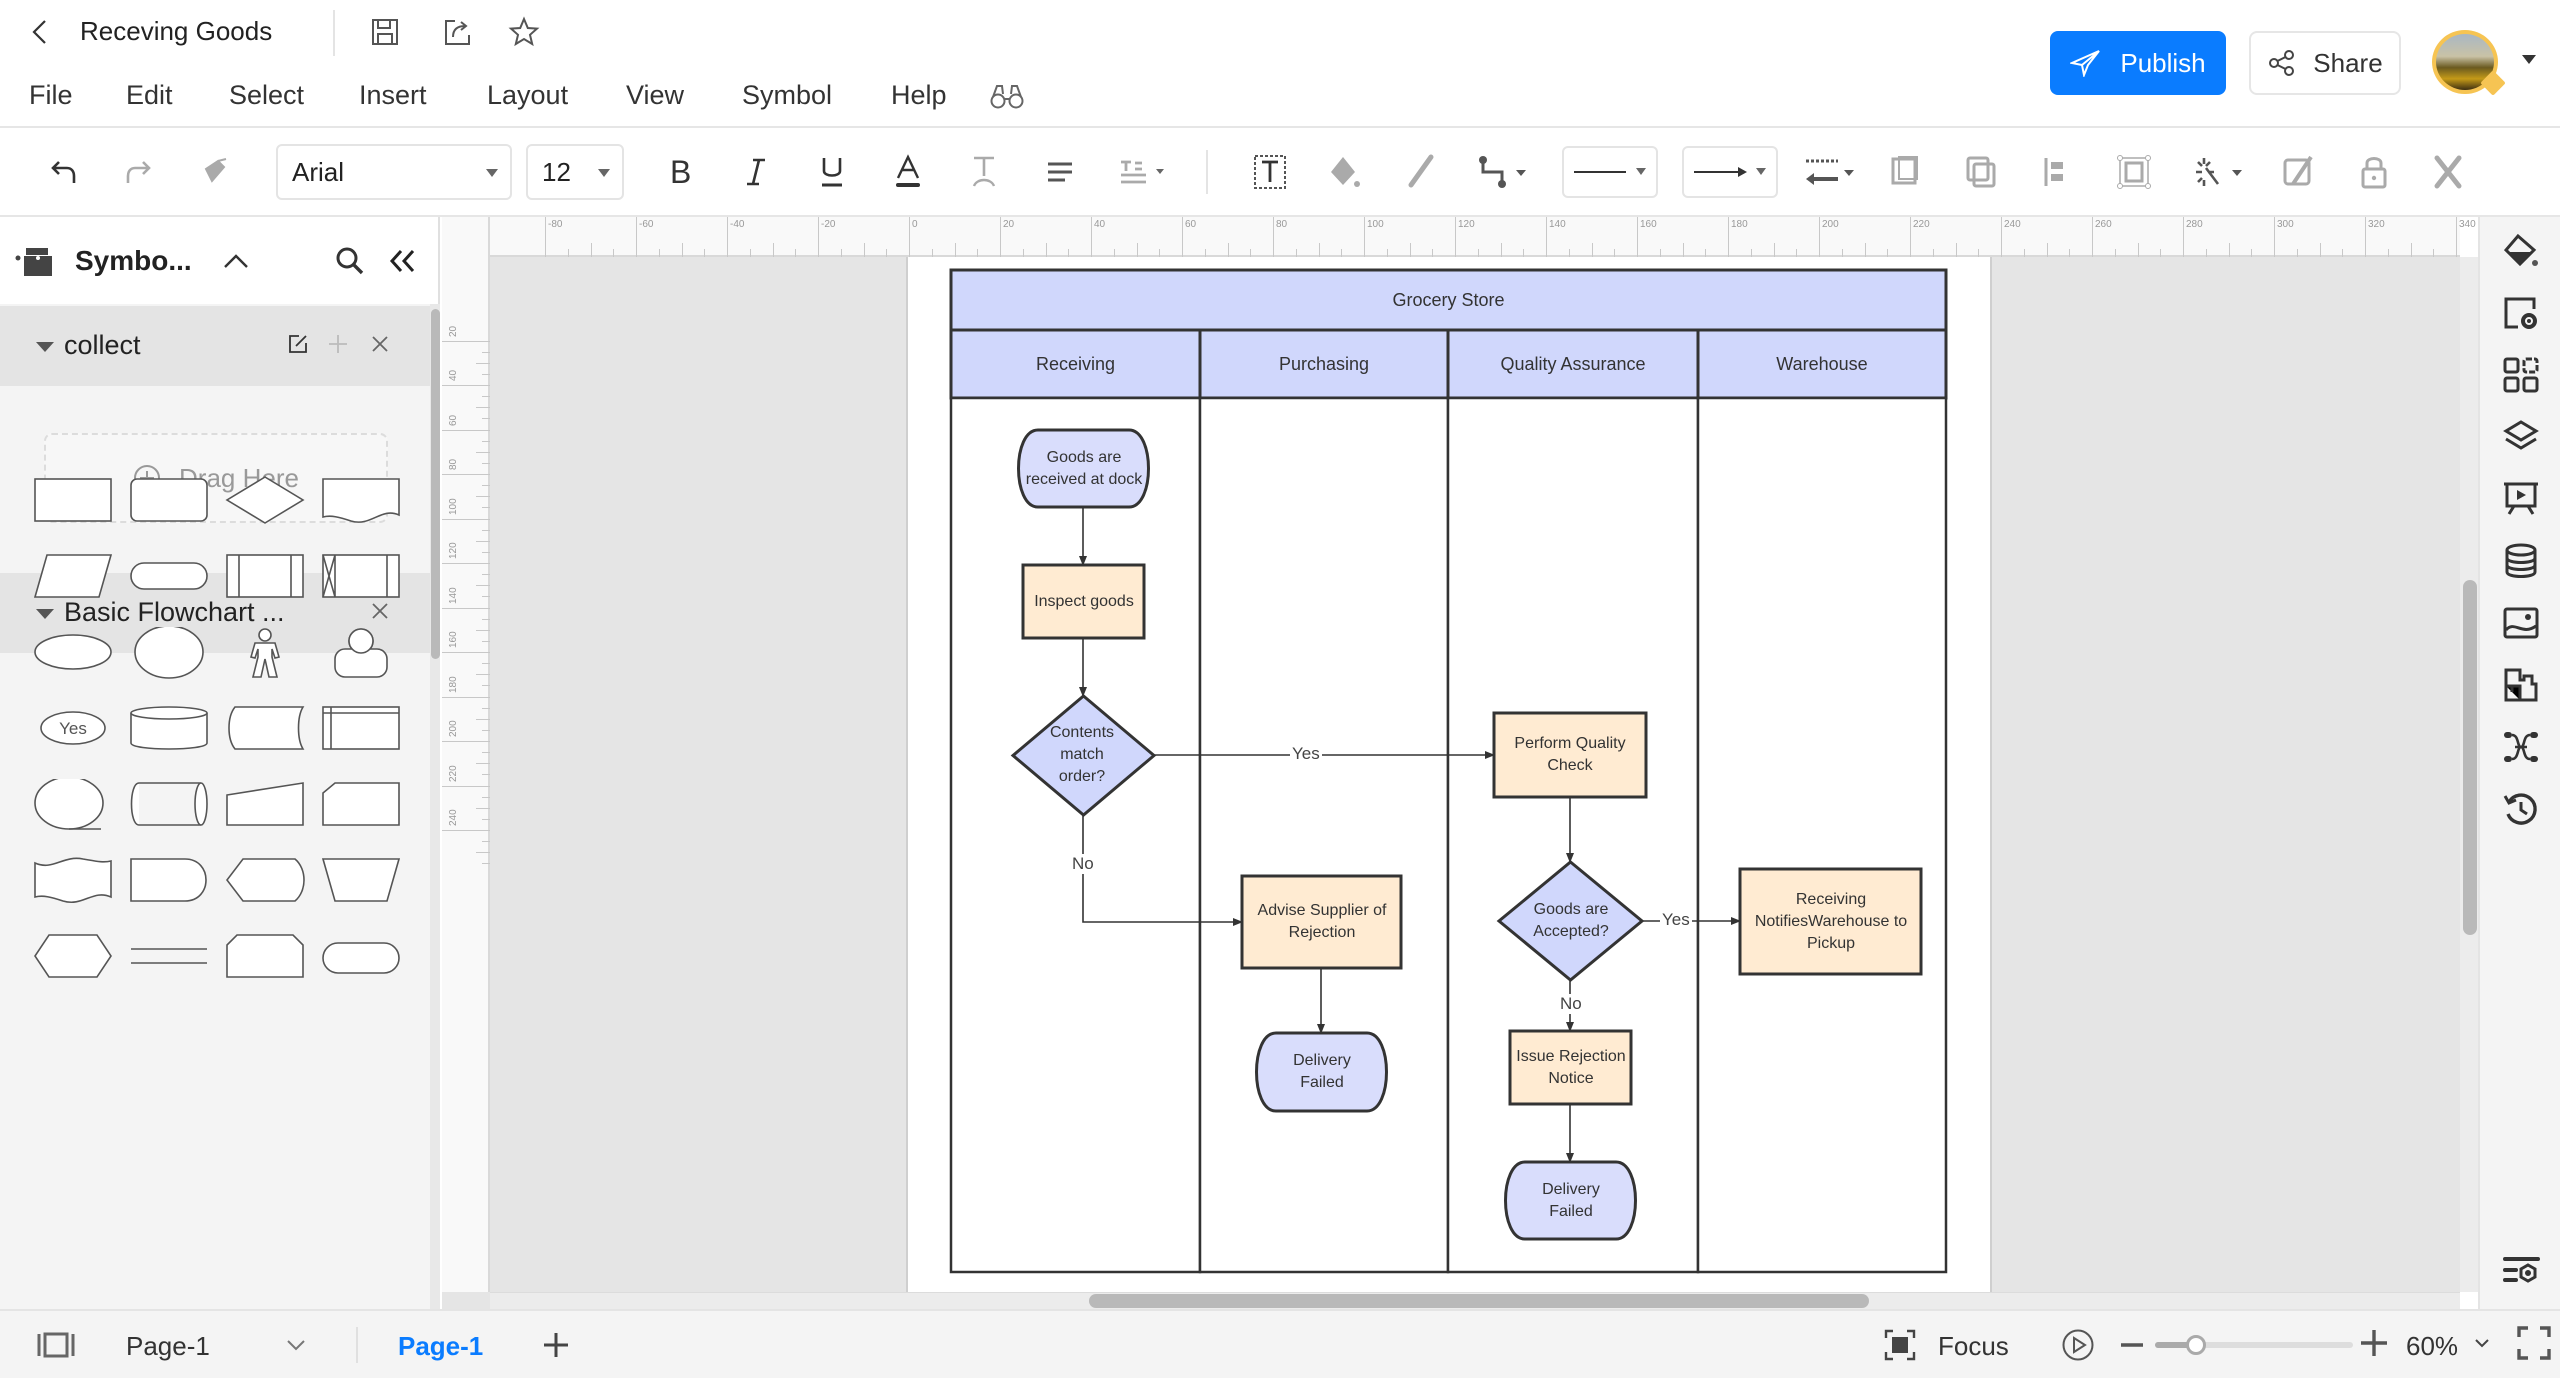 This screenshot has height=1378, width=2560. Describe the element at coordinates (2222, 172) in the screenshot. I see `magic-wand-icon` at that location.